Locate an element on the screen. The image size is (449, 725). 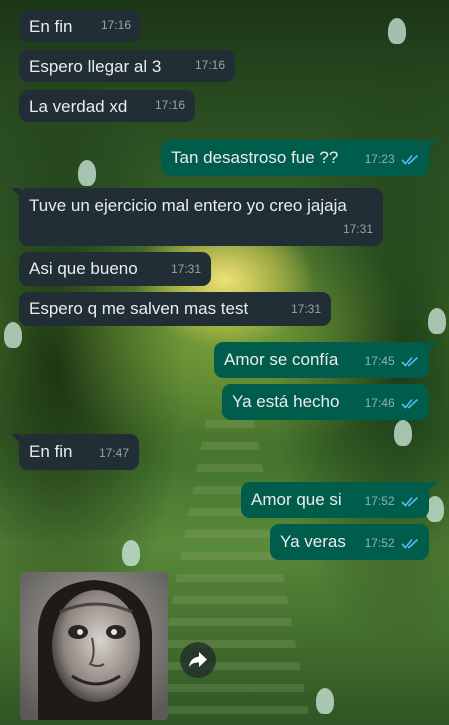
outgoing-message: Ya está hecho 17:46 is located at coordinates (325, 402).